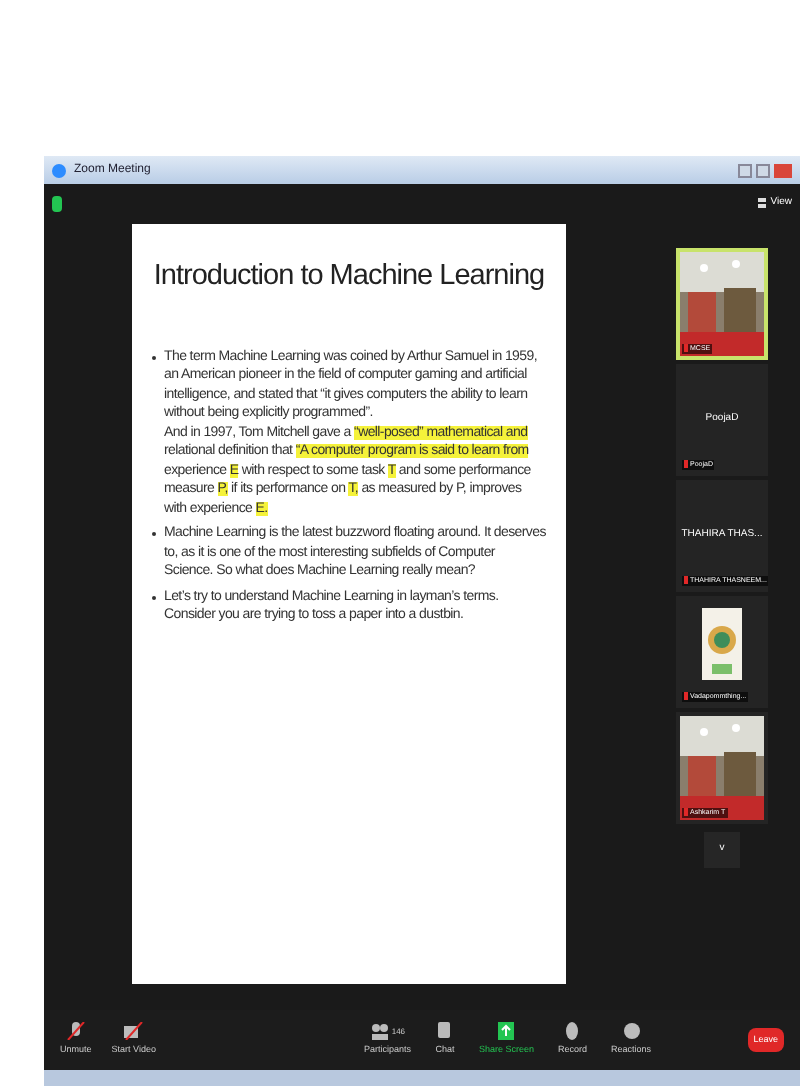 This screenshot has height=1086, width=800. Describe the element at coordinates (506, 1031) in the screenshot. I see `arrow-up-icon` at that location.